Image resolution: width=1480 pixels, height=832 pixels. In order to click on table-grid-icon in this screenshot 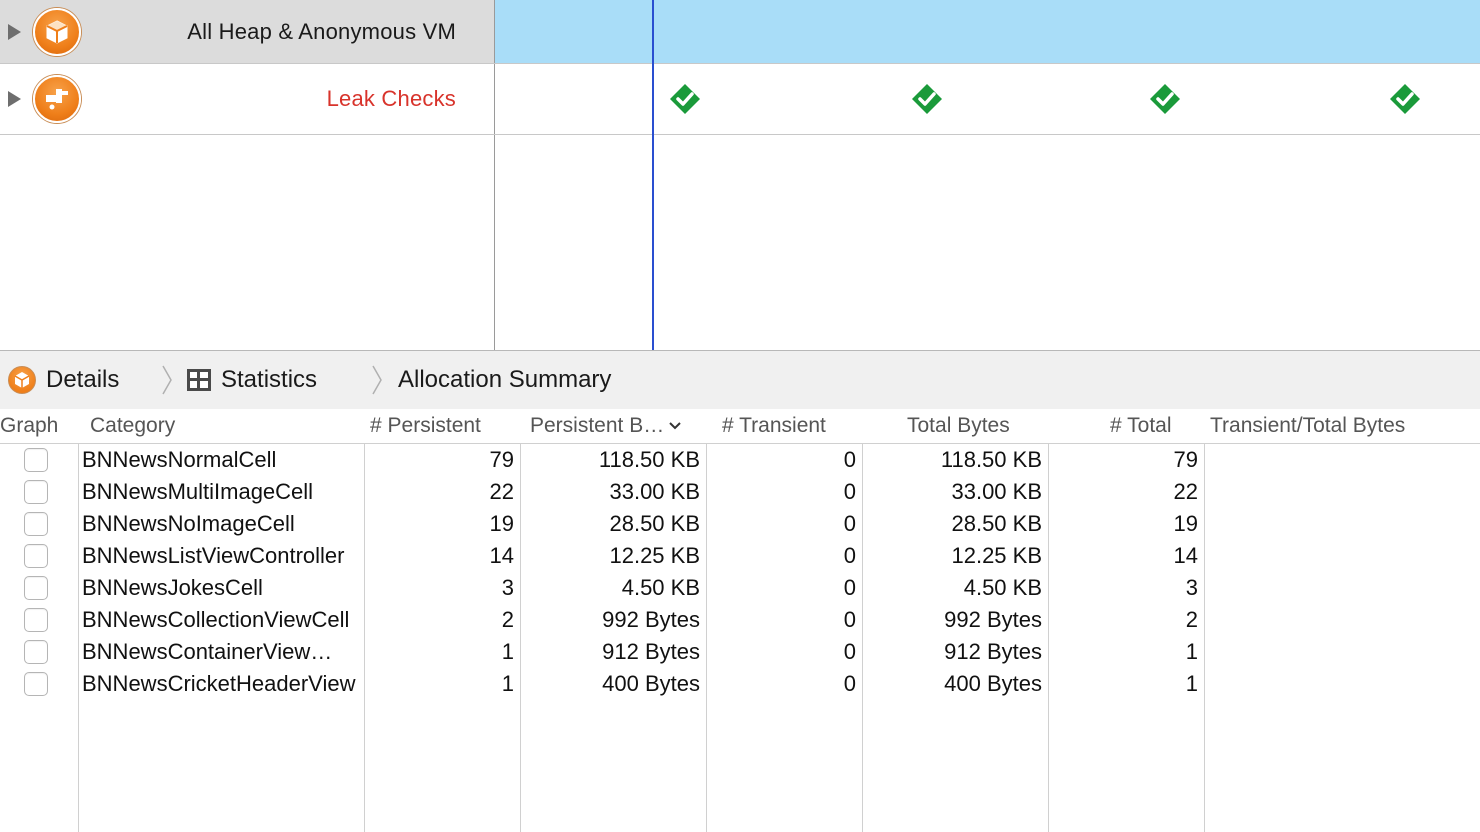, I will do `click(199, 380)`.